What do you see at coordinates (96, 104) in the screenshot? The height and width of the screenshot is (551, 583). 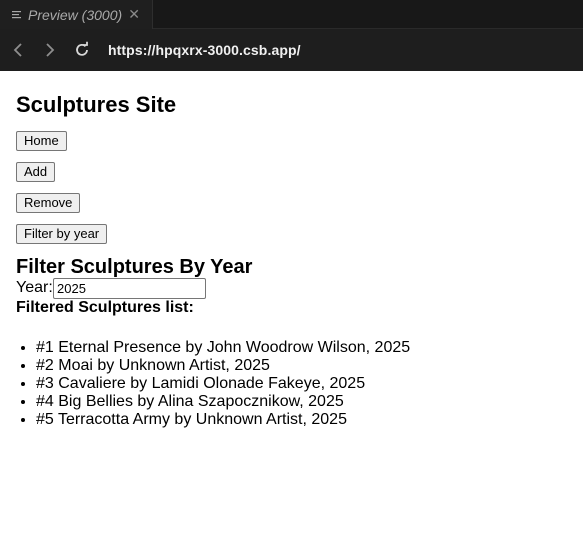 I see `page-title: Sculptures Site` at bounding box center [96, 104].